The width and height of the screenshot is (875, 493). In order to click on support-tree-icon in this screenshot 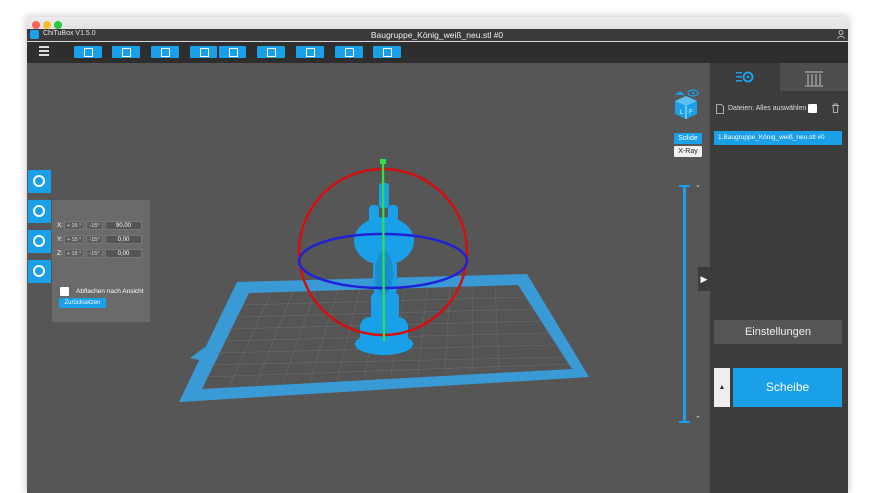, I will do `click(310, 52)`.